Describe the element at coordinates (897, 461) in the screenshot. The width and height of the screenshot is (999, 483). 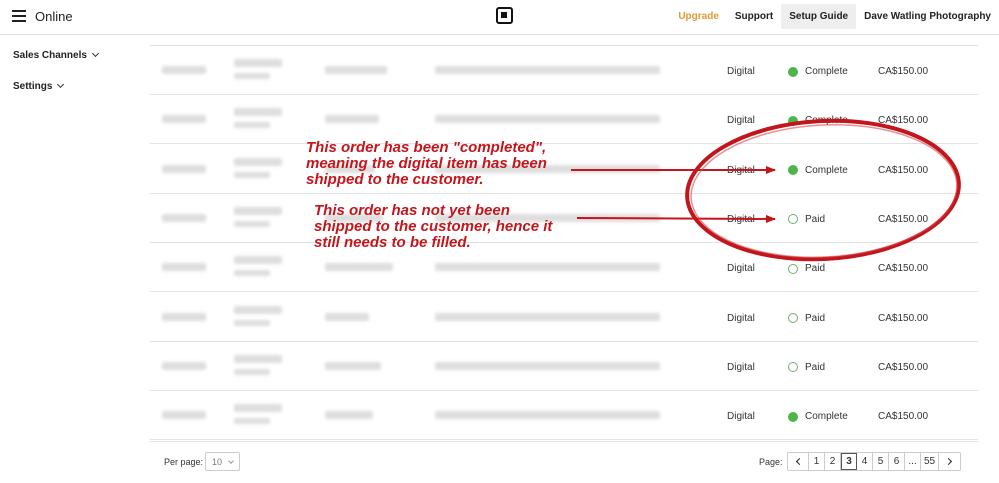
I see `page-button: 6` at that location.